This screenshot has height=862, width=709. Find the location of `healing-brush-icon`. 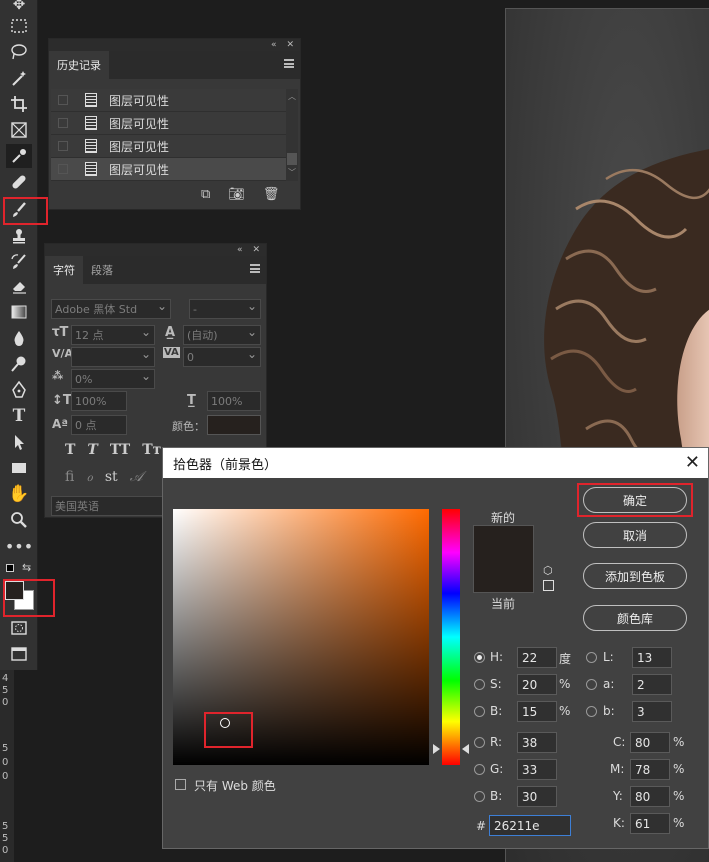

healing-brush-icon is located at coordinates (19, 182).